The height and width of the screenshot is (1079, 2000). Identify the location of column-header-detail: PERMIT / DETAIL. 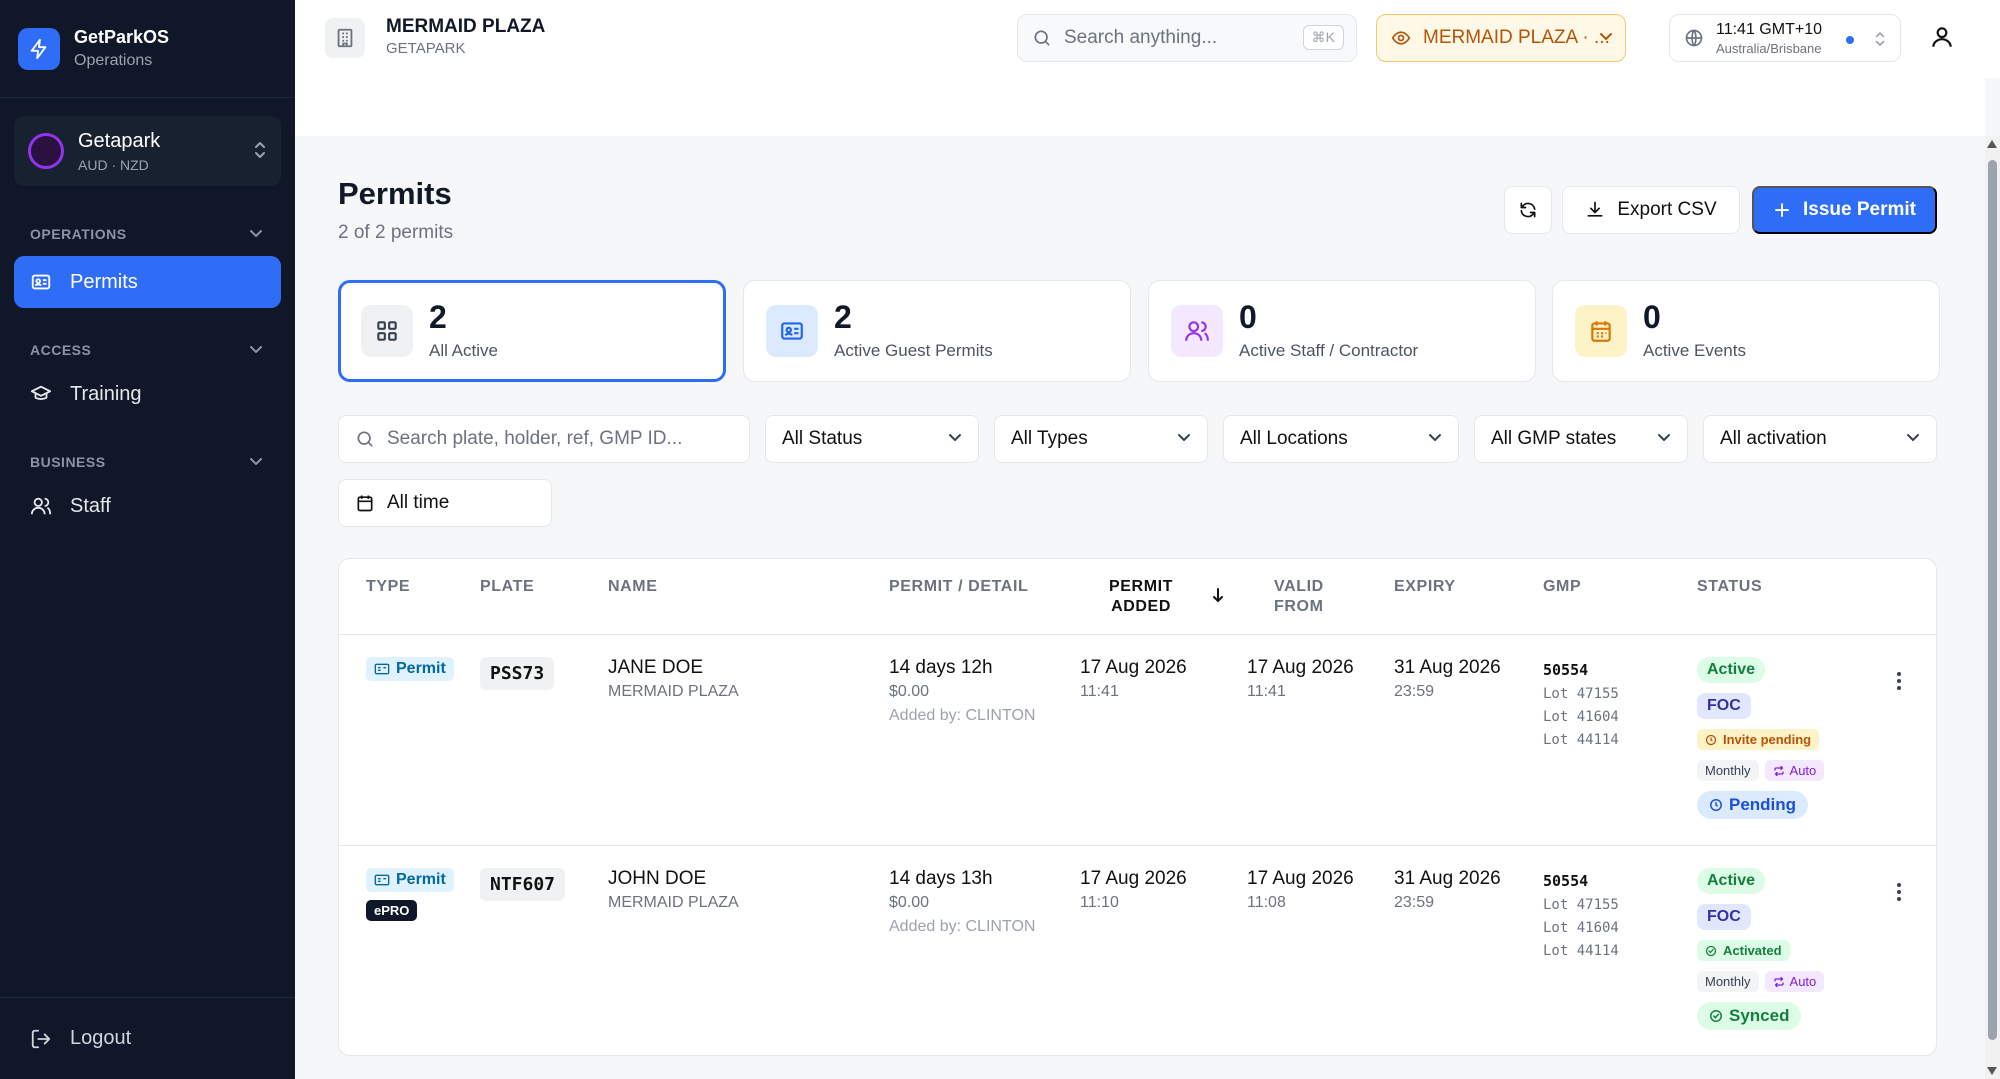
(958, 587).